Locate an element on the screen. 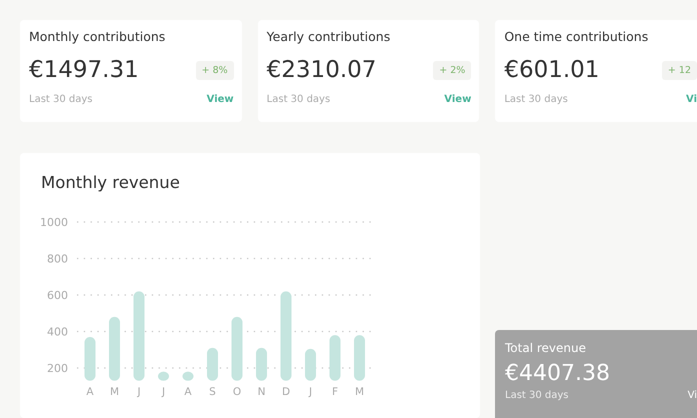 Image resolution: width=697 pixels, height=418 pixels. card-title: Monthly contributions is located at coordinates (97, 37).